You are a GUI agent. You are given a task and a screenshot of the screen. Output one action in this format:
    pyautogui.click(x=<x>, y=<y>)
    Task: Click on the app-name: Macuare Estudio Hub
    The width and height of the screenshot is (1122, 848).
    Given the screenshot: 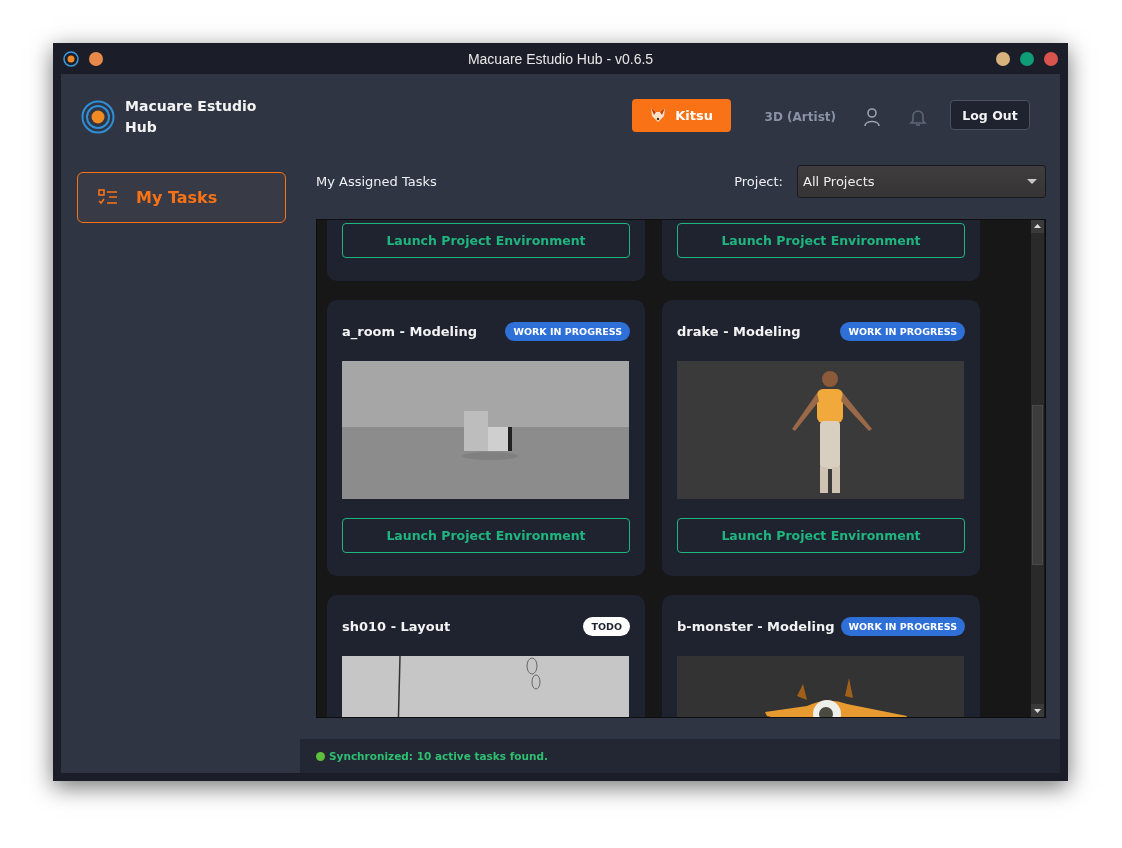 What is the action you would take?
    pyautogui.click(x=191, y=117)
    